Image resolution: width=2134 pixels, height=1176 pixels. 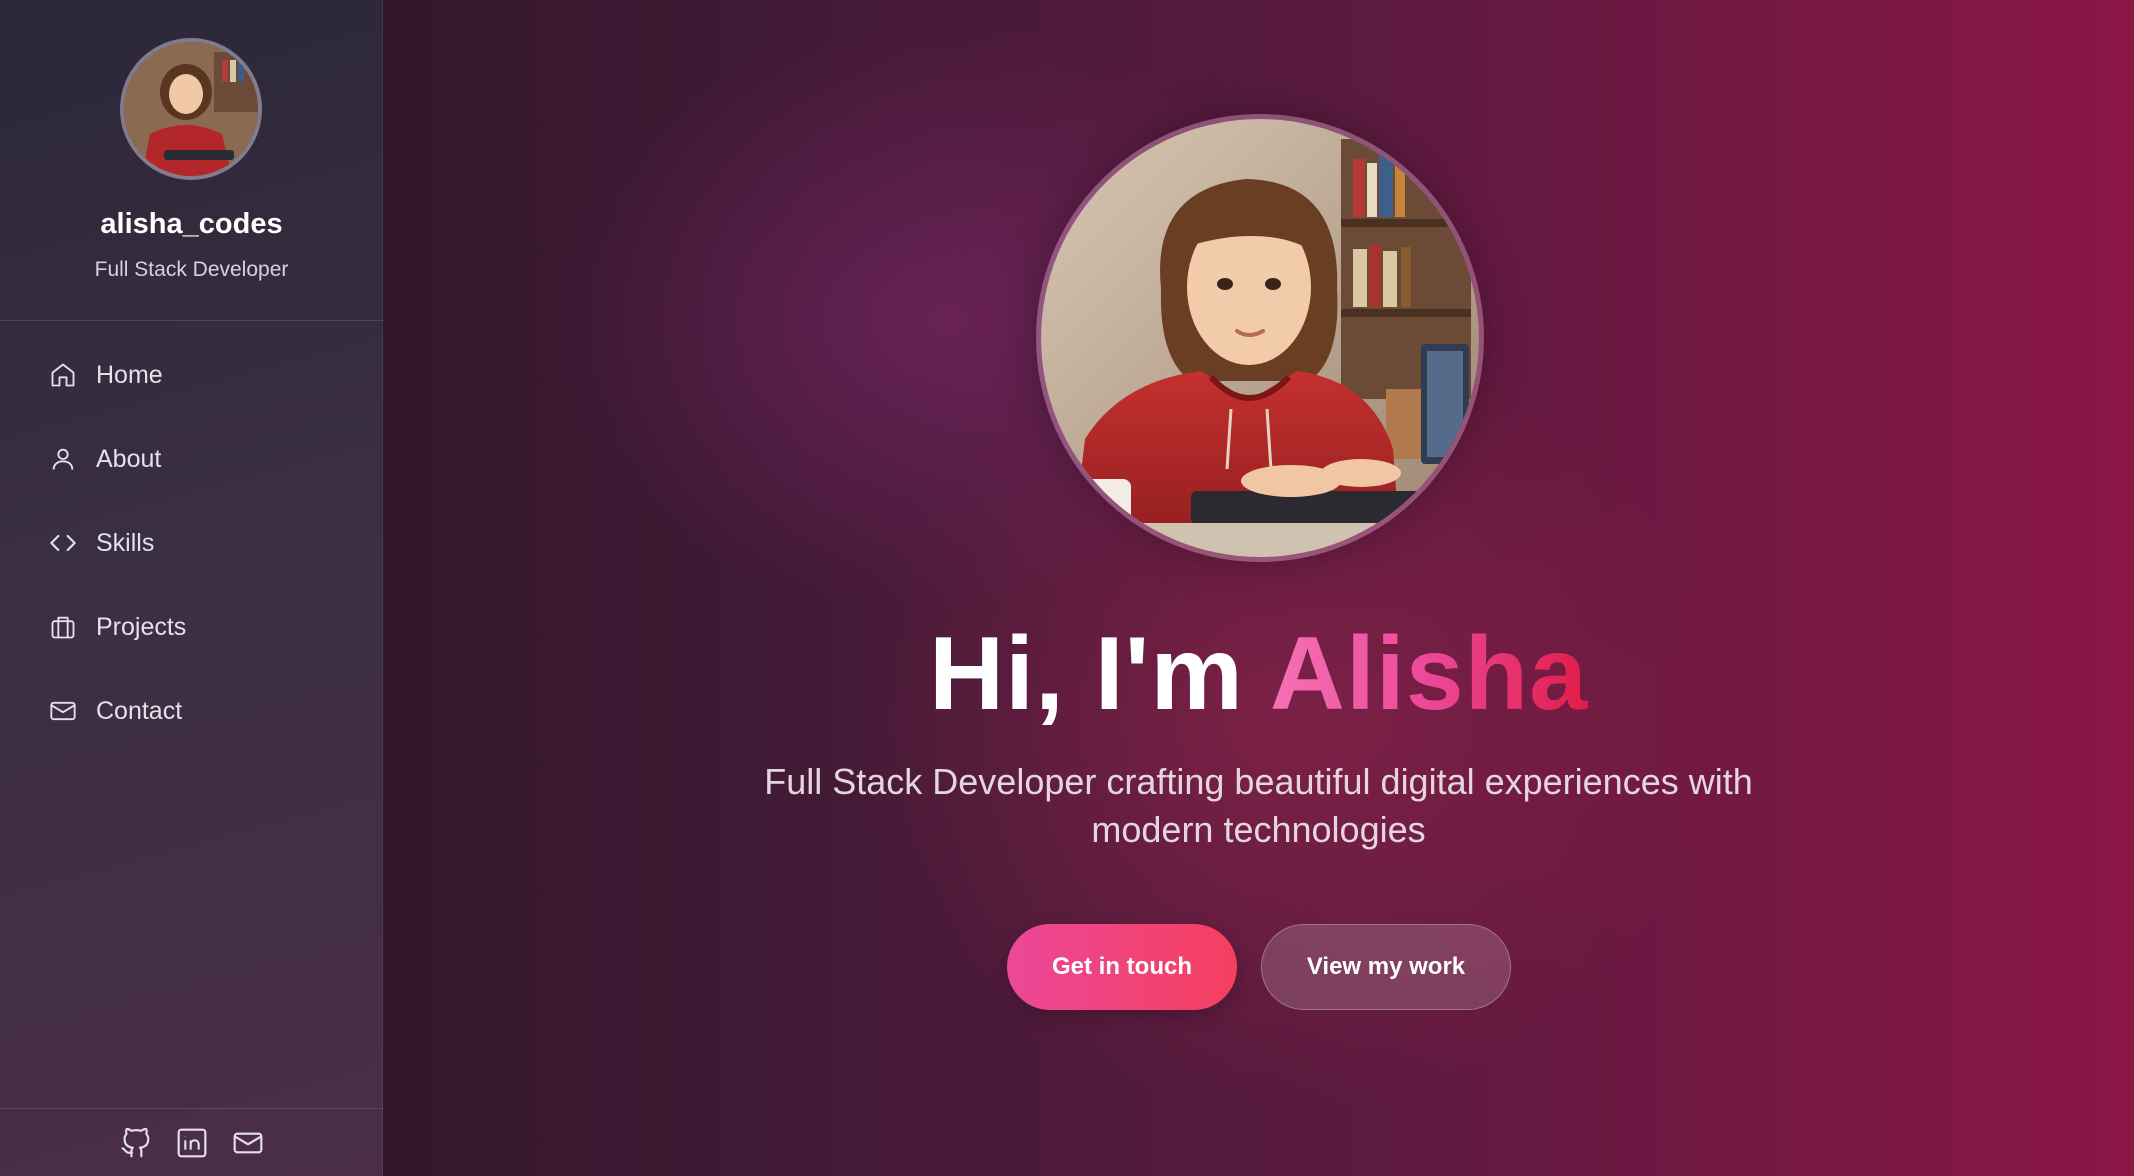 I want to click on sidebar-item-label: Skills, so click(x=125, y=542).